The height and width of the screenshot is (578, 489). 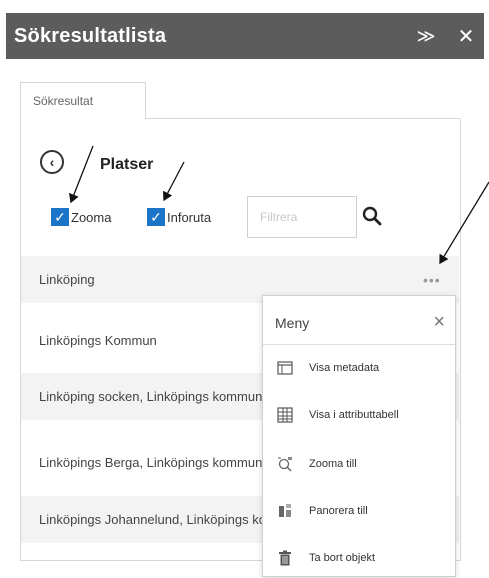 What do you see at coordinates (292, 323) in the screenshot?
I see `menu-title: Meny` at bounding box center [292, 323].